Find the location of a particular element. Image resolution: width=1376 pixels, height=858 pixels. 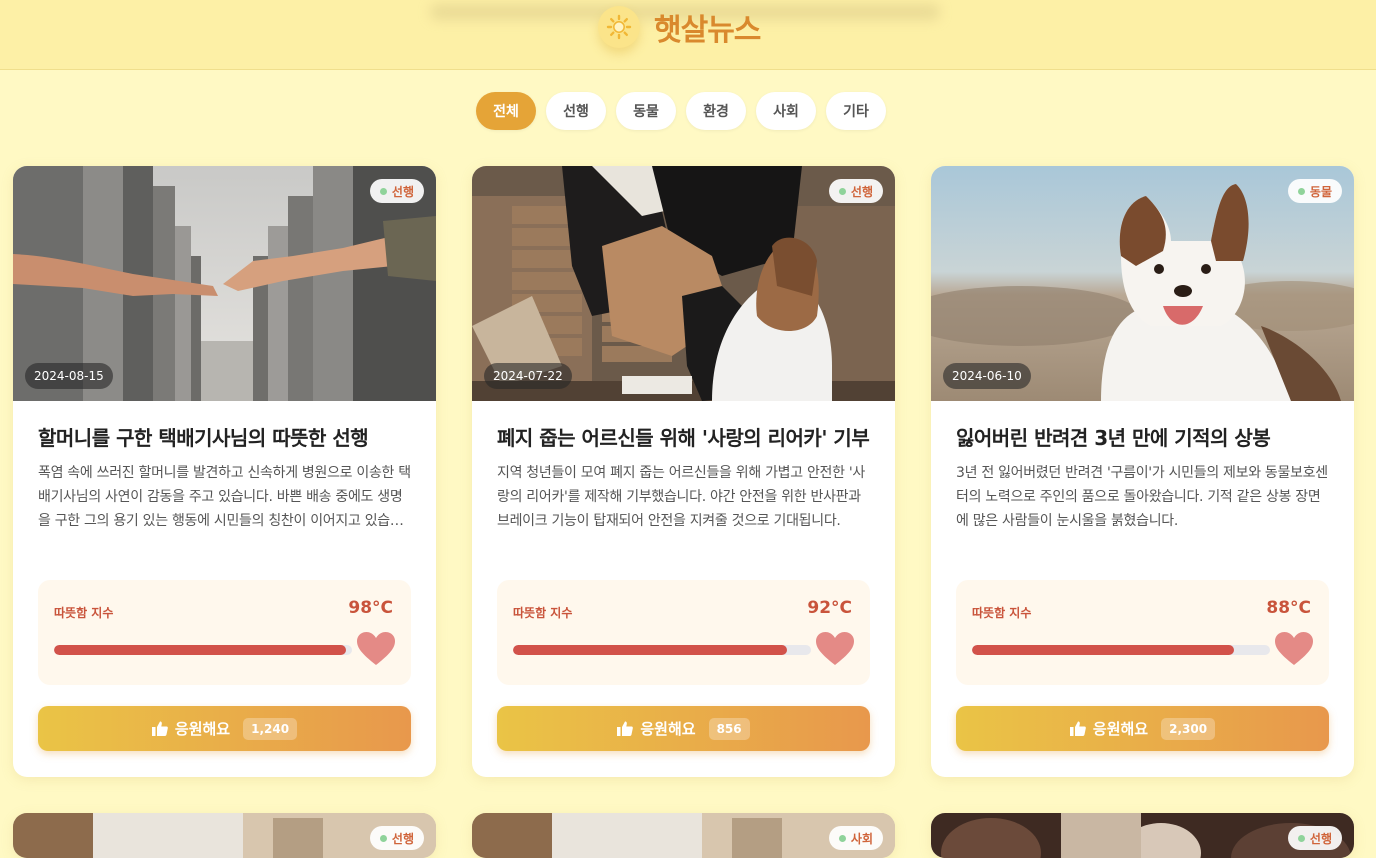

cheer-button: 응원해요 2,300 is located at coordinates (1142, 728).